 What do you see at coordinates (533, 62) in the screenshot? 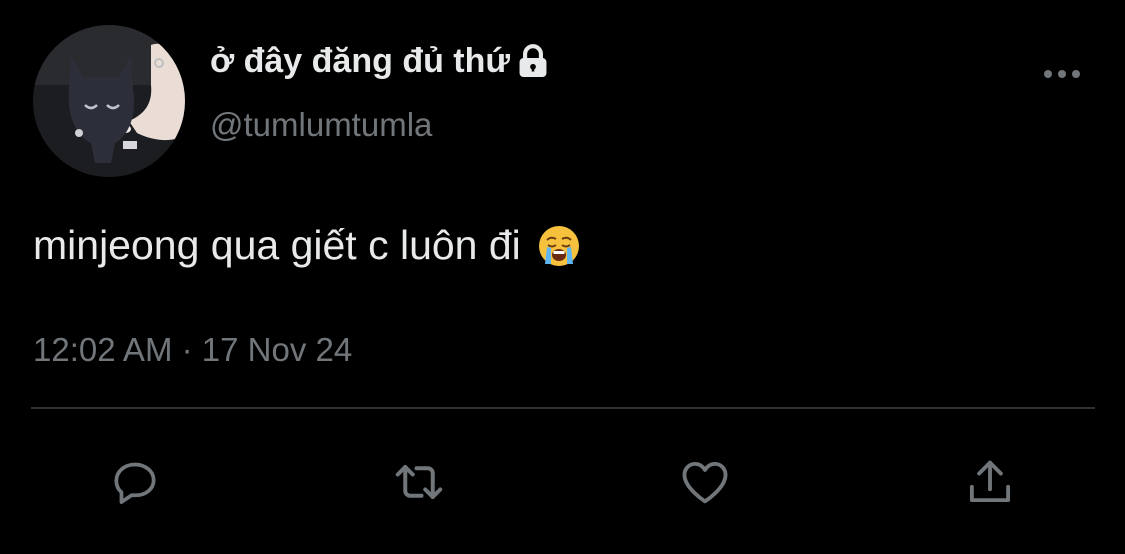
I see `lock-icon` at bounding box center [533, 62].